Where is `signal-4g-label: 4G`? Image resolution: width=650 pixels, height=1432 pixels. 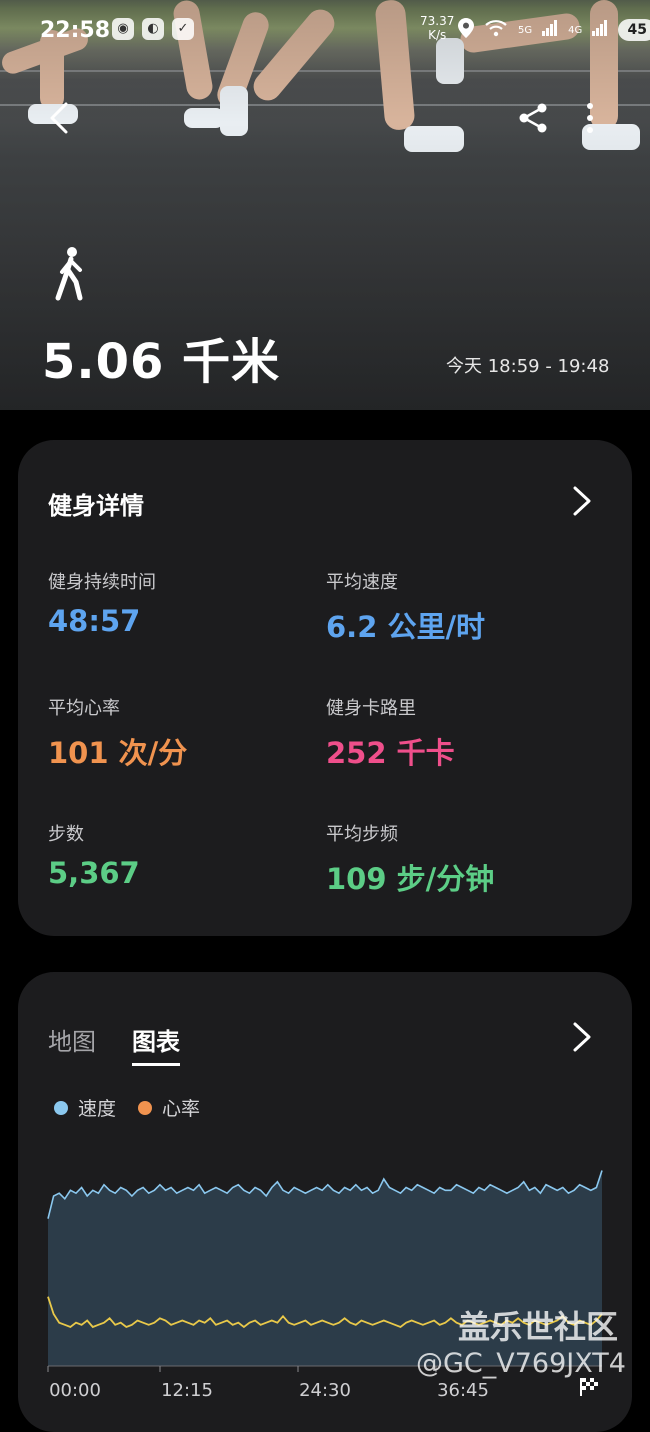
signal-4g-label: 4G is located at coordinates (575, 30).